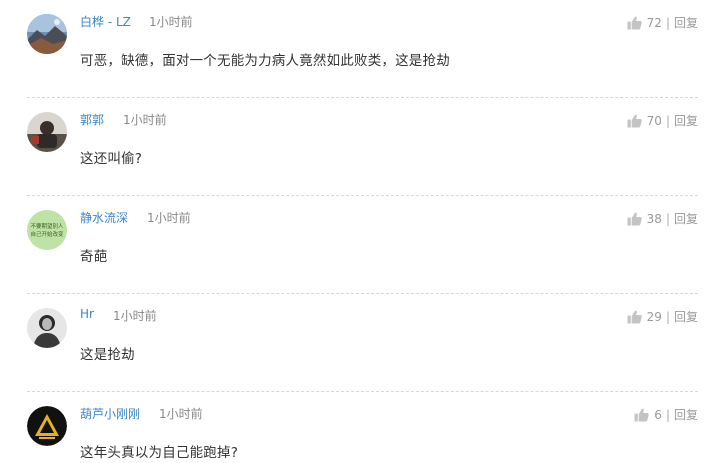 Image resolution: width=704 pixels, height=463 pixels. Describe the element at coordinates (94, 257) in the screenshot. I see `comment-text: 奇葩` at that location.